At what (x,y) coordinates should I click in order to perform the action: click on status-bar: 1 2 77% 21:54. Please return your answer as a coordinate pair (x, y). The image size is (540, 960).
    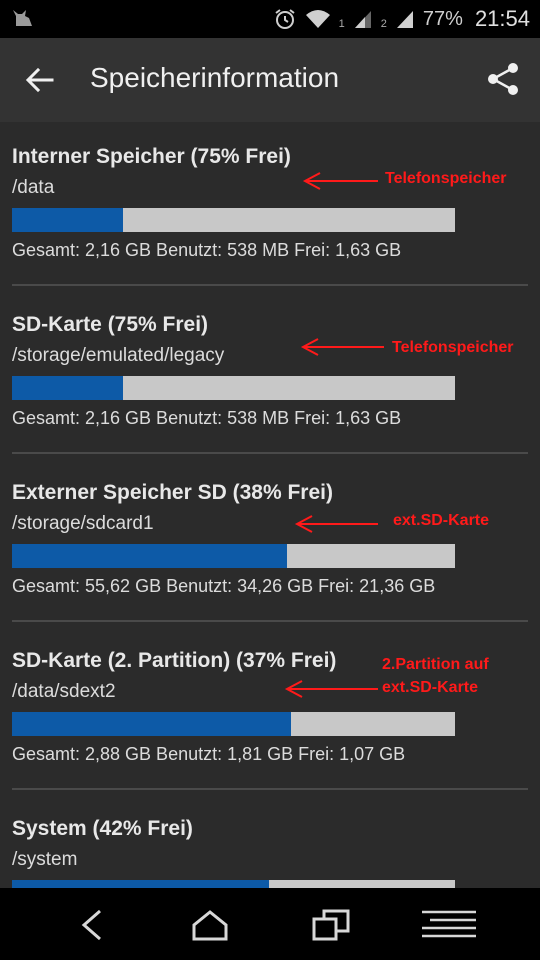
    Looking at the image, I should click on (270, 19).